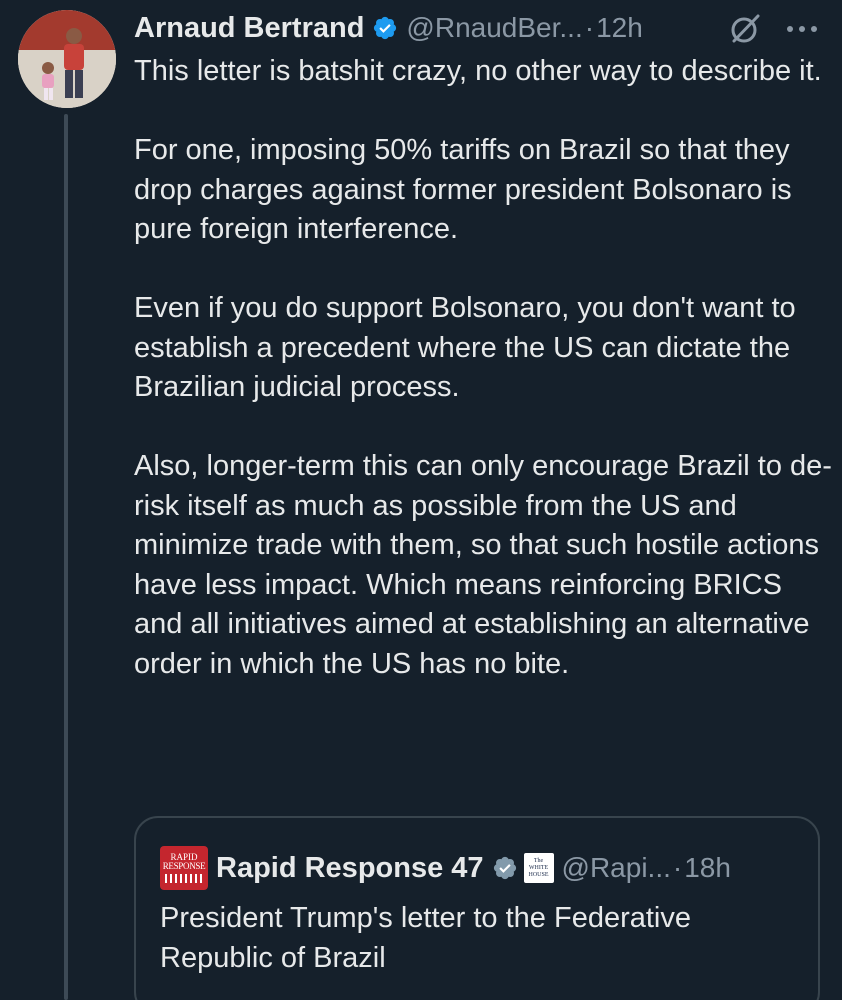 This screenshot has height=1000, width=842. I want to click on badge-text-line3: HOUSE, so click(538, 874).